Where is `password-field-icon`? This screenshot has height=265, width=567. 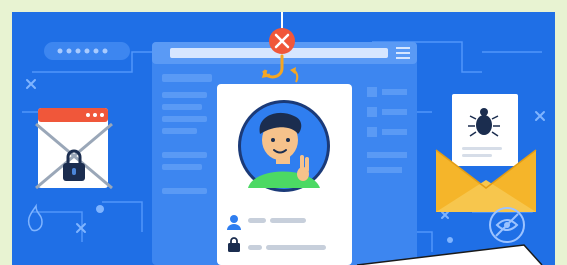 password-field-icon is located at coordinates (87, 51).